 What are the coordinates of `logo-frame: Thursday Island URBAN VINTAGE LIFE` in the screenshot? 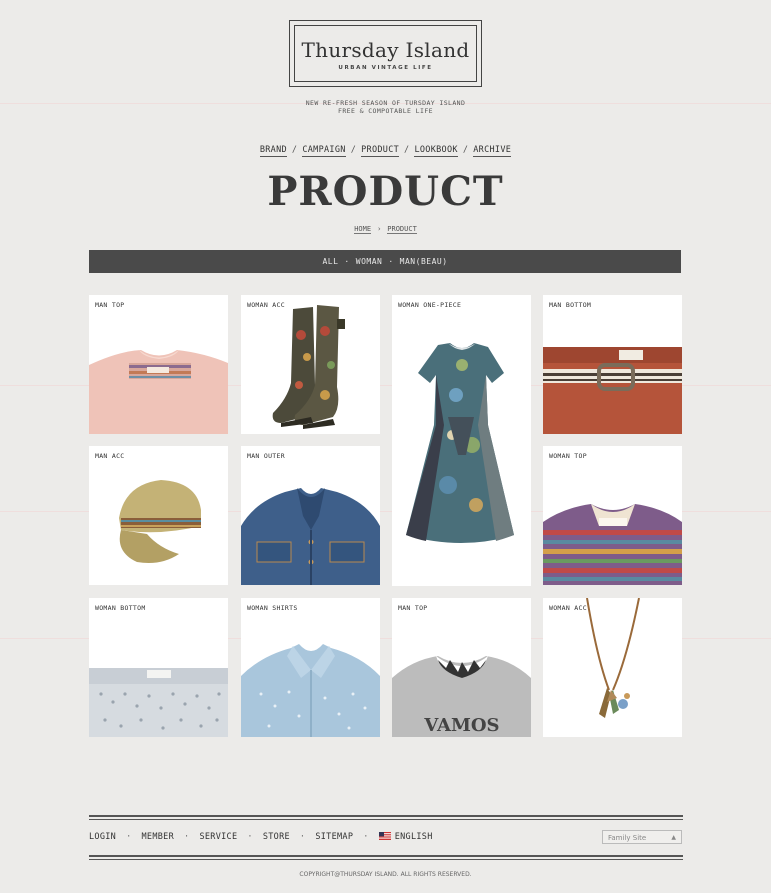 It's located at (385, 53).